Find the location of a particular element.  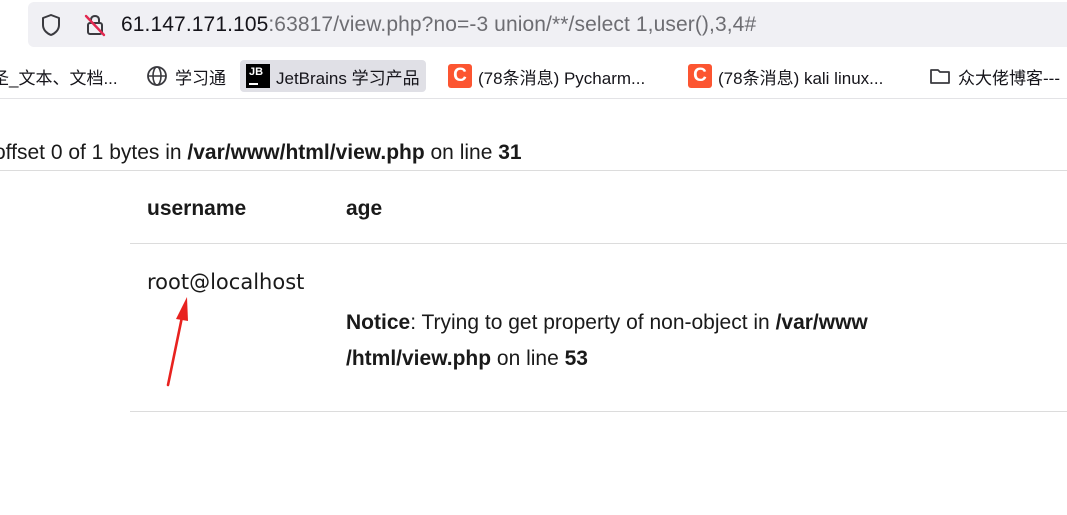

notice-path-part-1: /var/www is located at coordinates (821, 322).